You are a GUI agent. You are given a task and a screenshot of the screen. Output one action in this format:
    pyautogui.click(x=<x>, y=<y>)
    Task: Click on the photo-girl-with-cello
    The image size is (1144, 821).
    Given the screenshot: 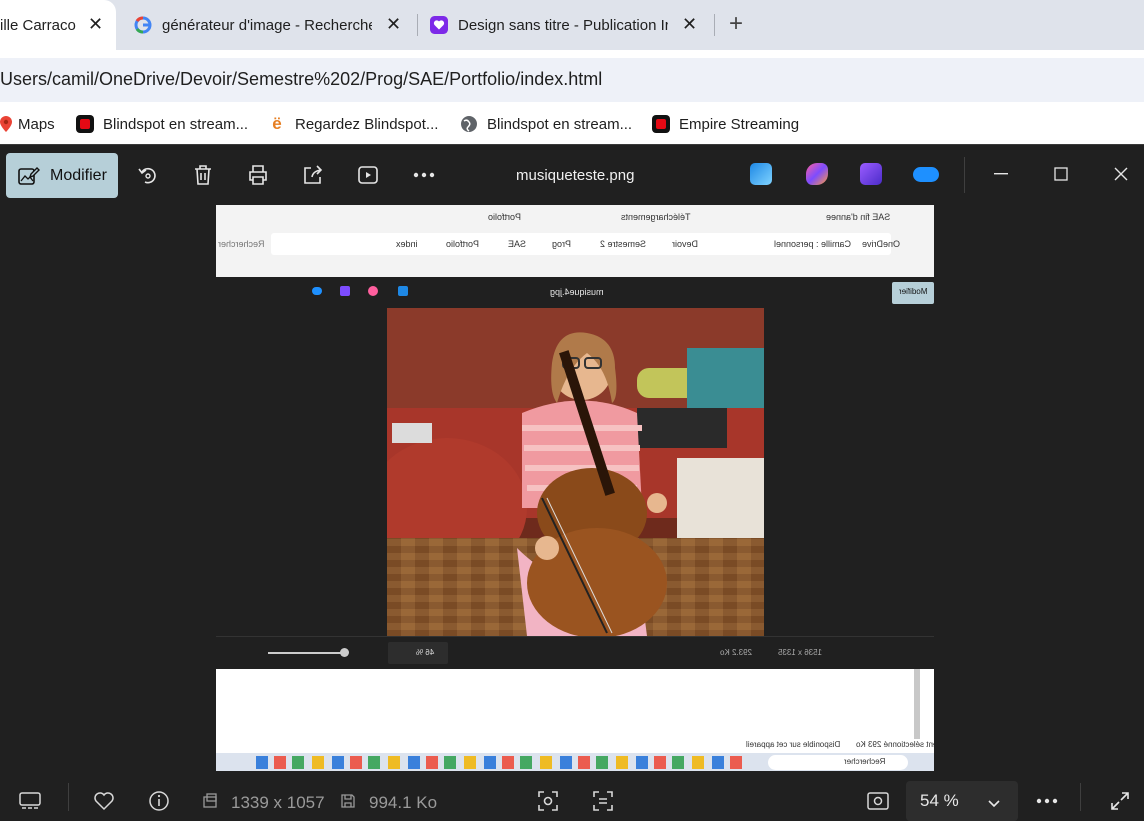 What is the action you would take?
    pyautogui.click(x=575, y=472)
    